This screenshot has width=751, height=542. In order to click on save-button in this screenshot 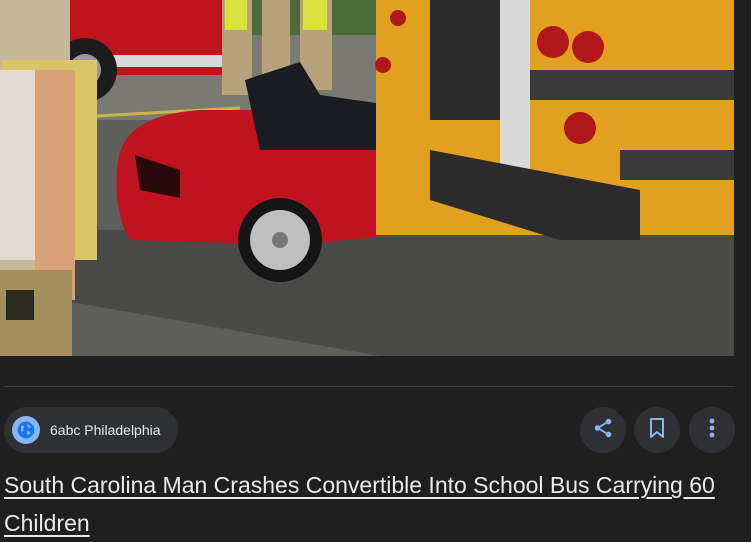, I will do `click(657, 430)`.